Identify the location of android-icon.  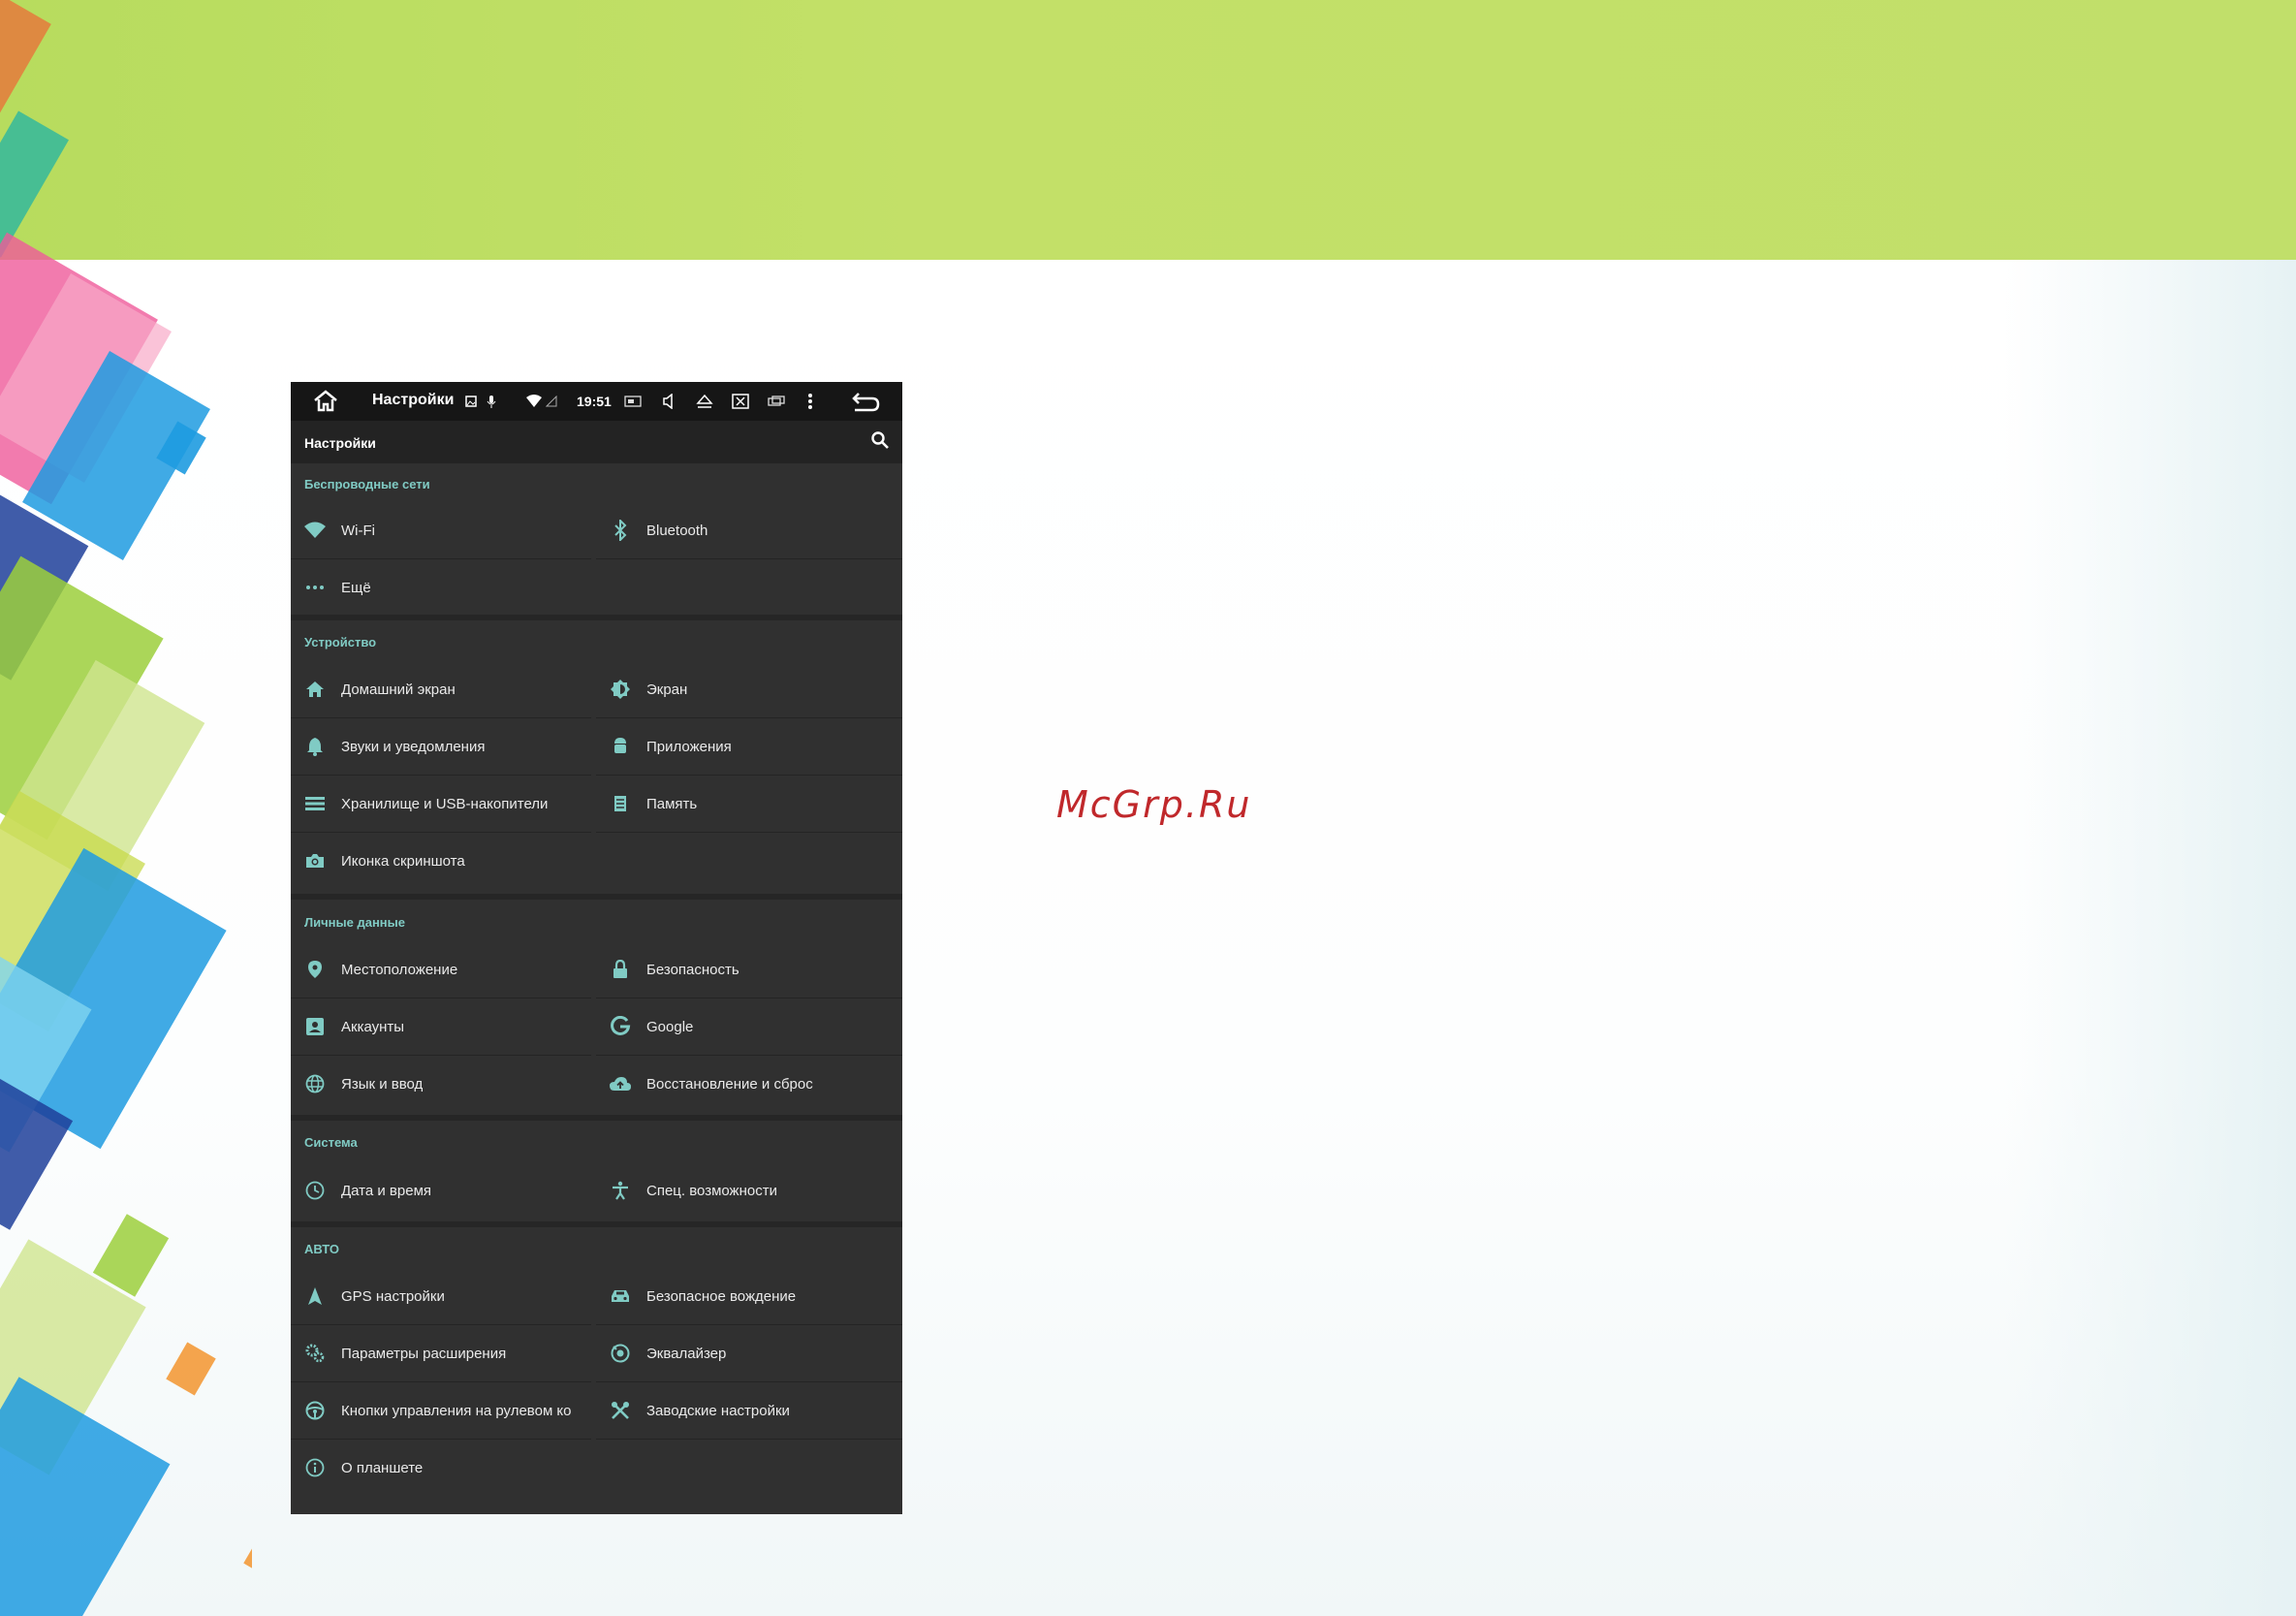
(620, 747).